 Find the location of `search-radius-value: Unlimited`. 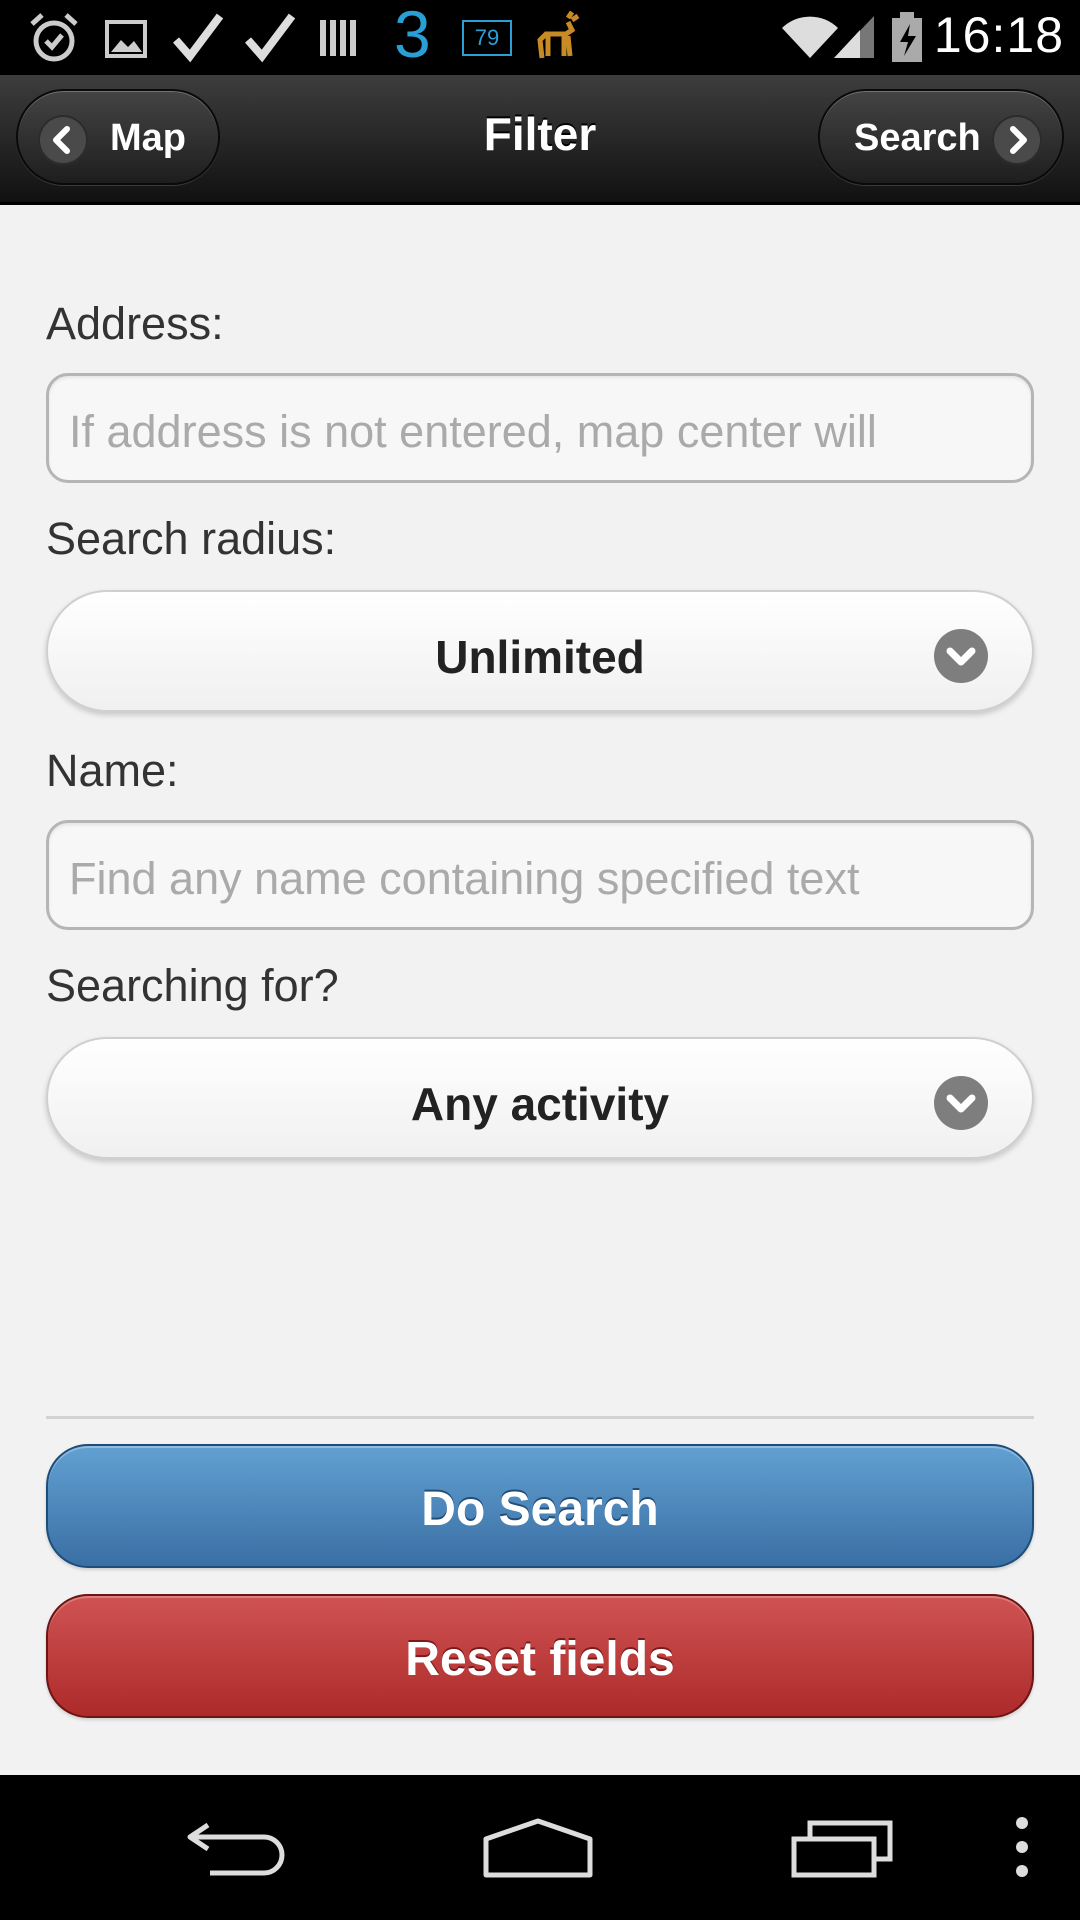

search-radius-value: Unlimited is located at coordinates (540, 657).